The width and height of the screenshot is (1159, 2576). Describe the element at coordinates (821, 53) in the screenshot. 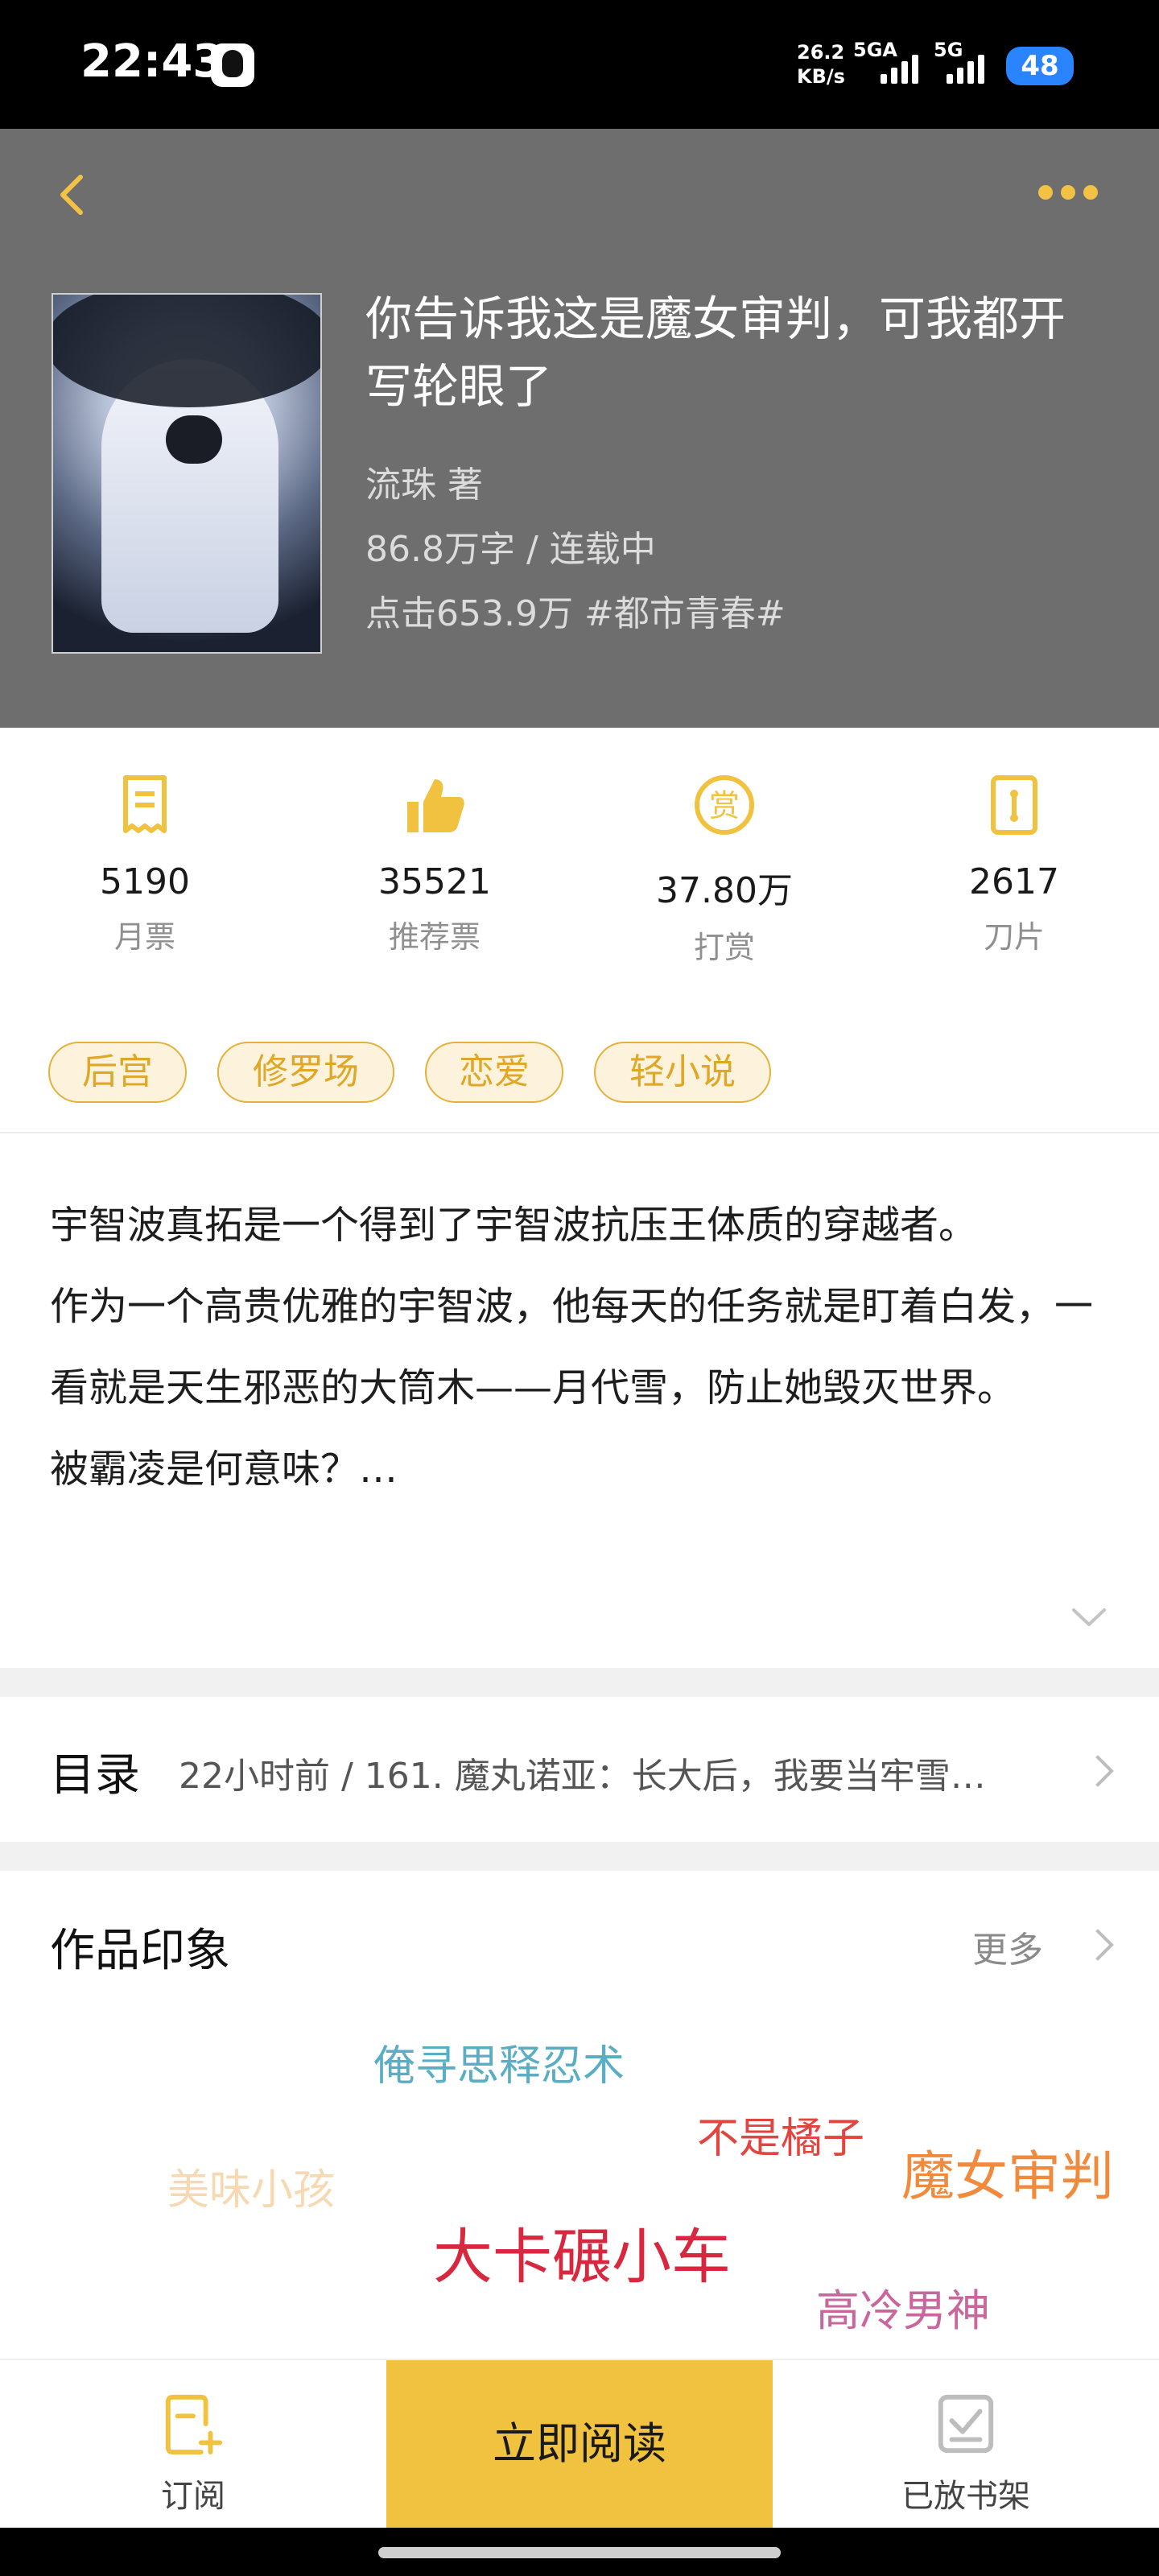

I see `network-speed-value: 26.2` at that location.